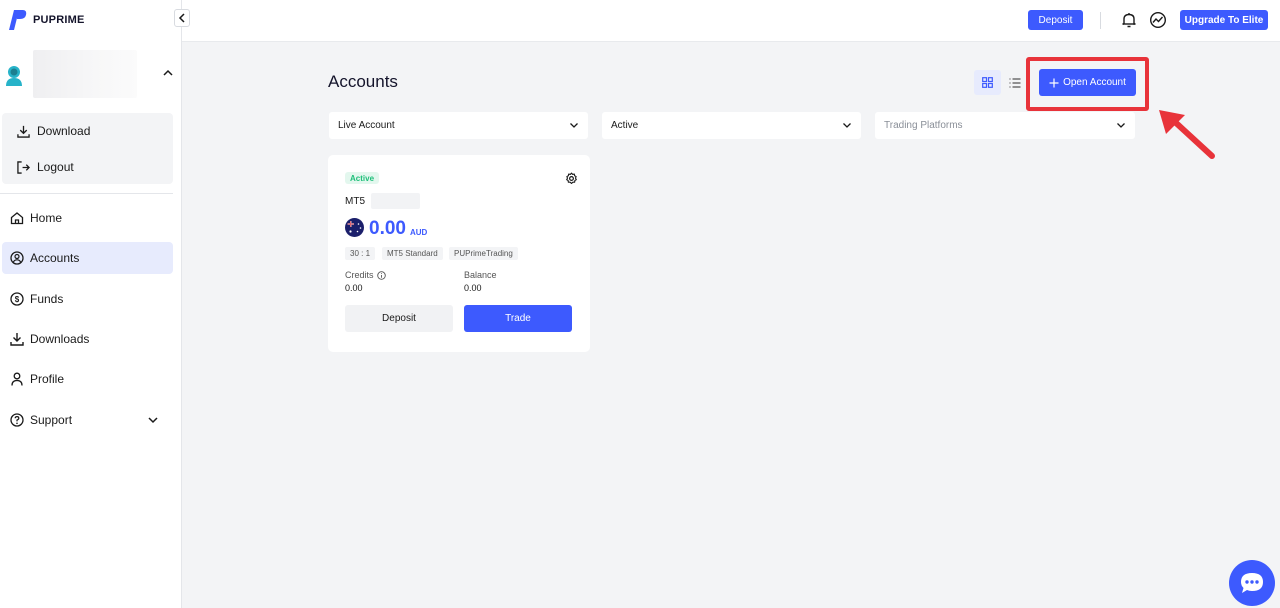  I want to click on menu-item-download: Download, so click(53, 131).